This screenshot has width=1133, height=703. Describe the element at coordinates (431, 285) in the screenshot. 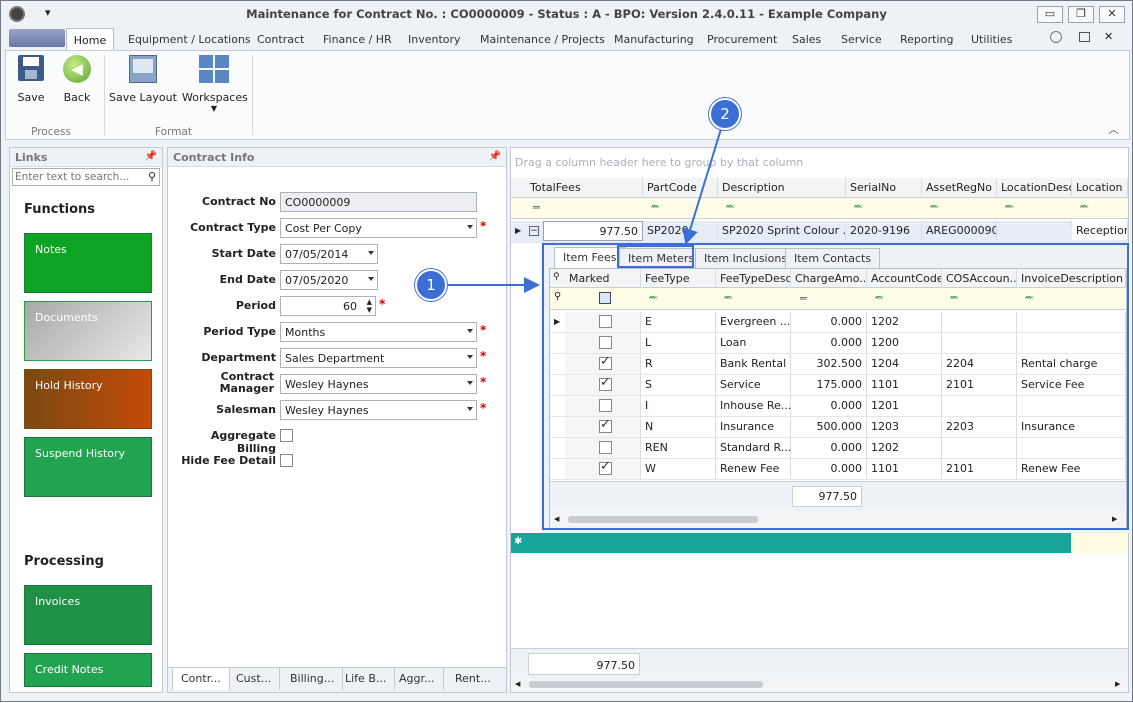

I see `callout-1-marker: 1` at that location.